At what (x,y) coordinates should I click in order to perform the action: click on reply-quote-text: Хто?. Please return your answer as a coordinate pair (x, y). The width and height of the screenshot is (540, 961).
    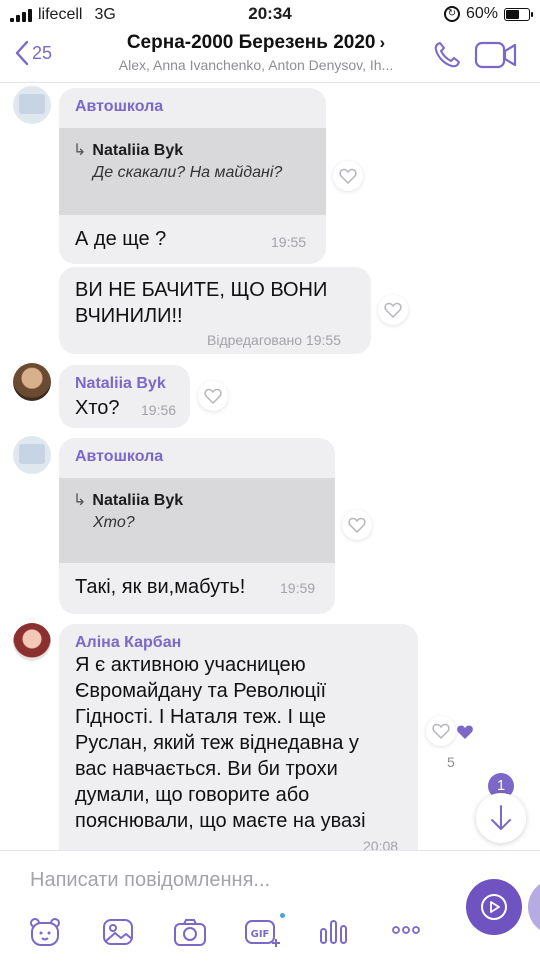
    Looking at the image, I should click on (114, 522).